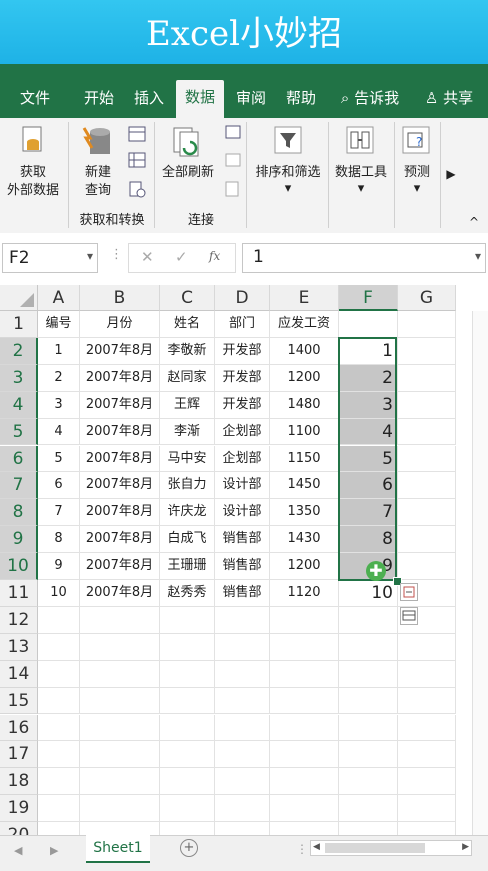 This screenshot has width=488, height=871. Describe the element at coordinates (187, 432) in the screenshot. I see `cell: 李渐` at that location.